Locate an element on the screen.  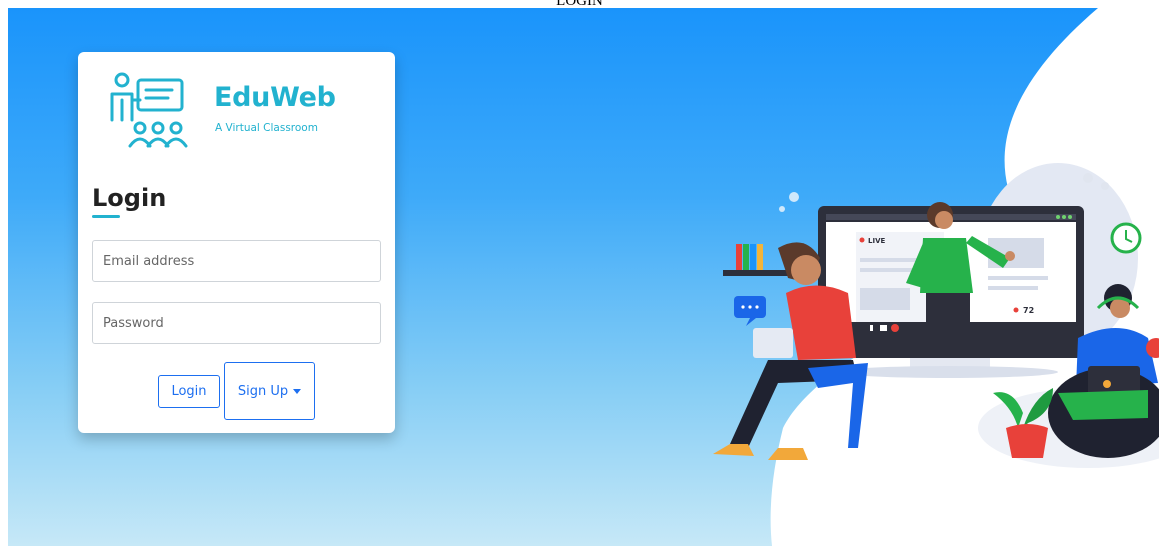
viewer-count: 72 is located at coordinates (1028, 310).